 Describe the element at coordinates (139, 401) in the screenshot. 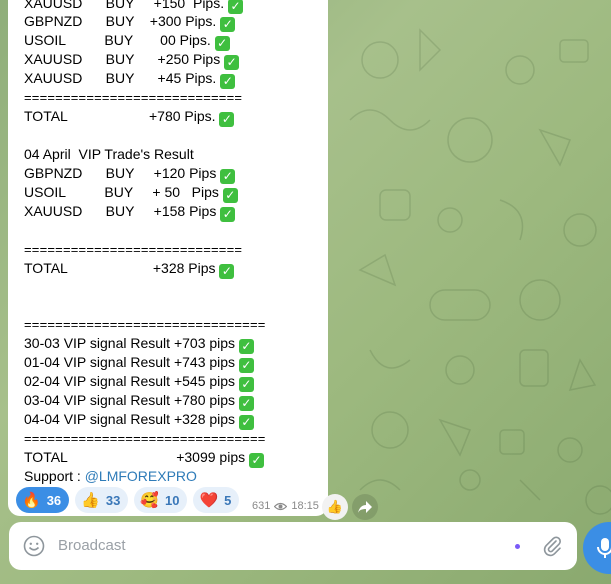

I see `message-line: 03-04 VIP signal Result +780 pips ✓` at that location.